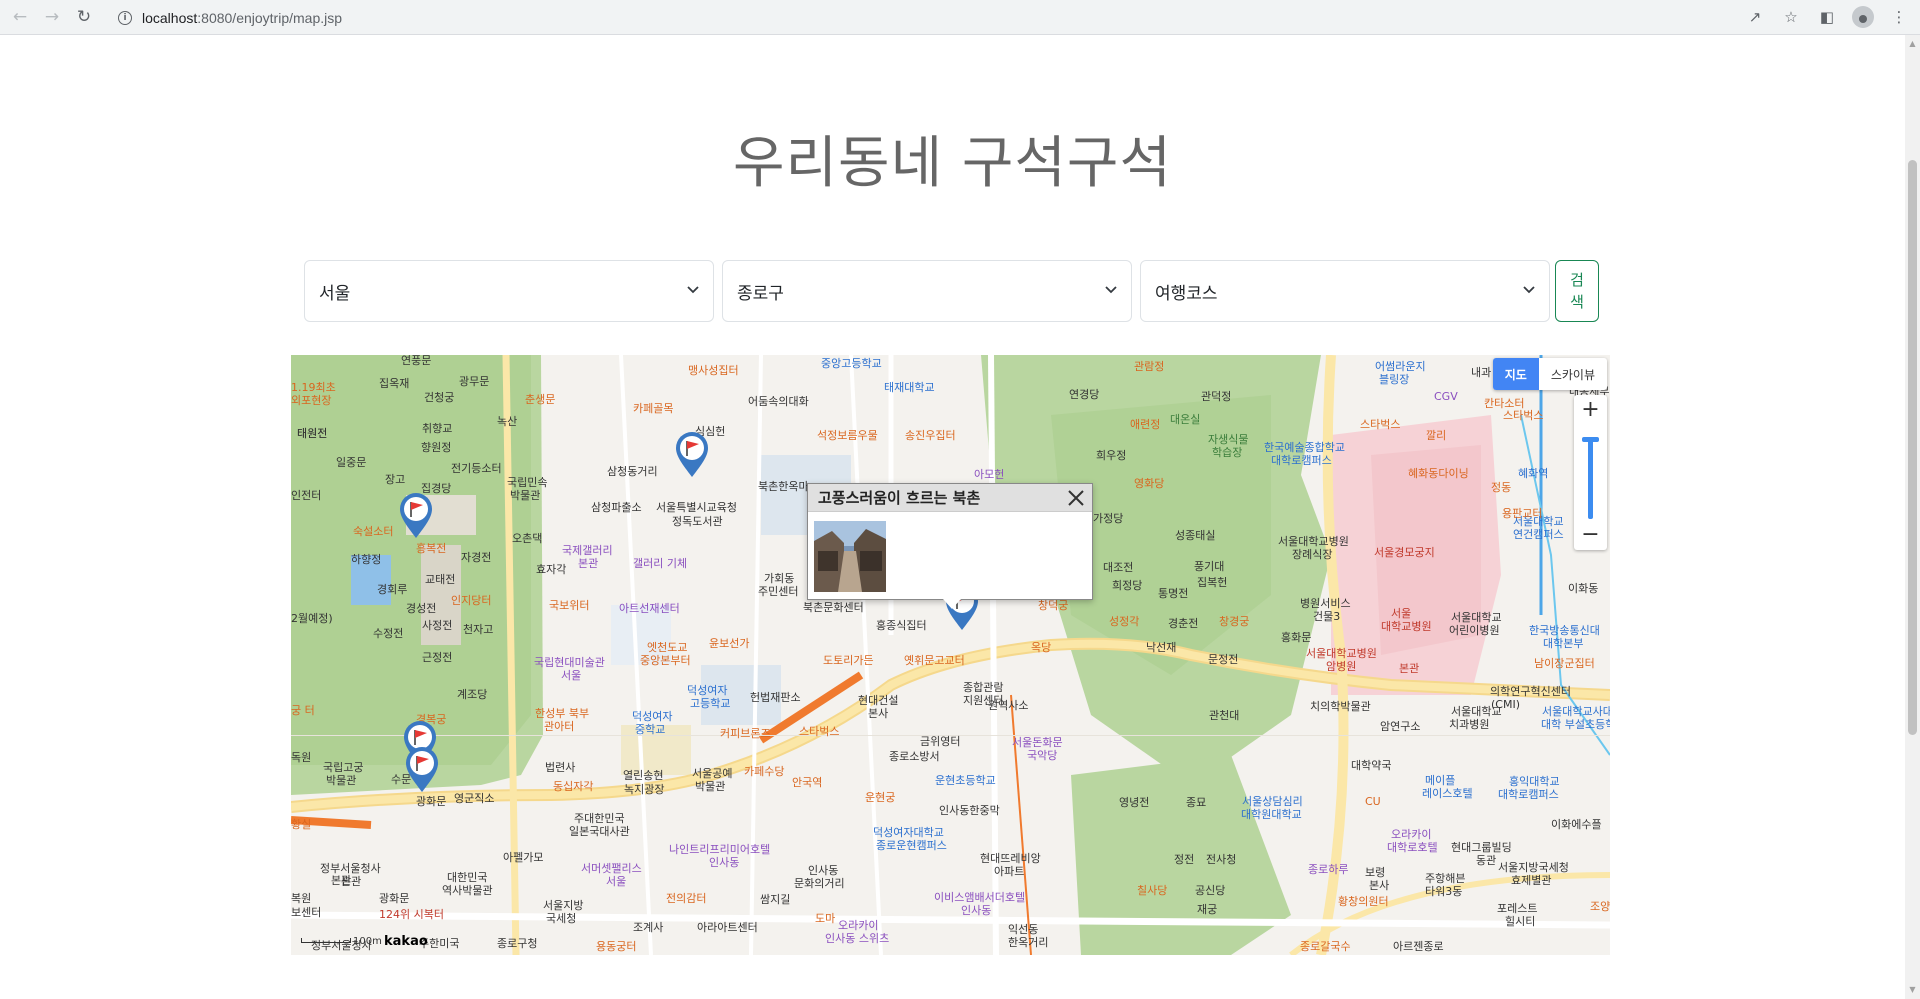  Describe the element at coordinates (1010, 858) in the screenshot. I see `map-label: 현대뜨레비앙` at that location.